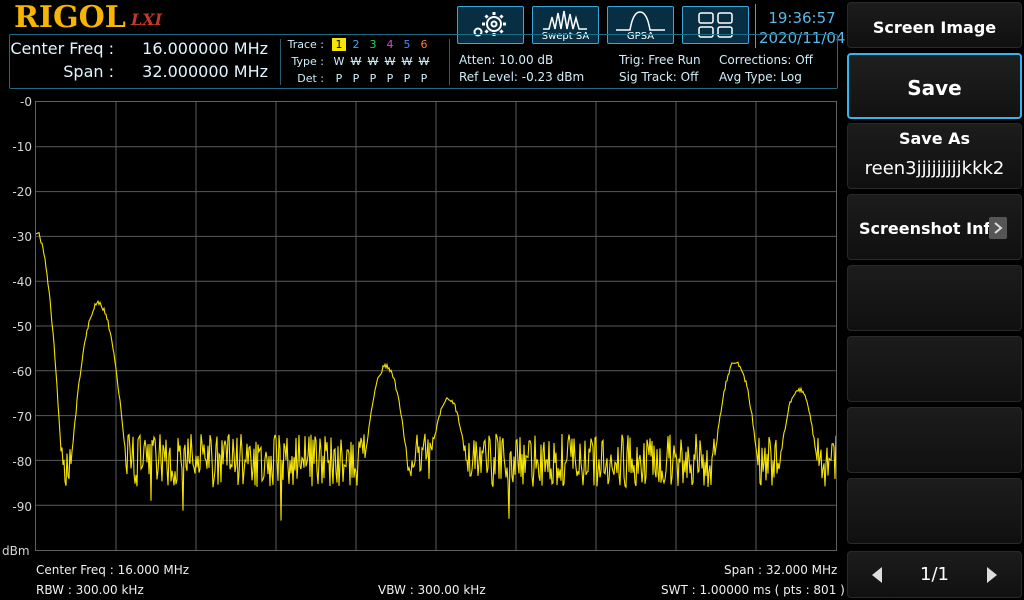 This screenshot has width=1024, height=600. What do you see at coordinates (90, 590) in the screenshot?
I see `footer-rbw: RBW : 300.00 kHz` at bounding box center [90, 590].